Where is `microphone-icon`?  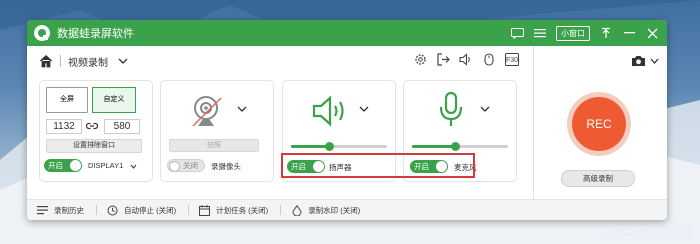
microphone-icon is located at coordinates (451, 108).